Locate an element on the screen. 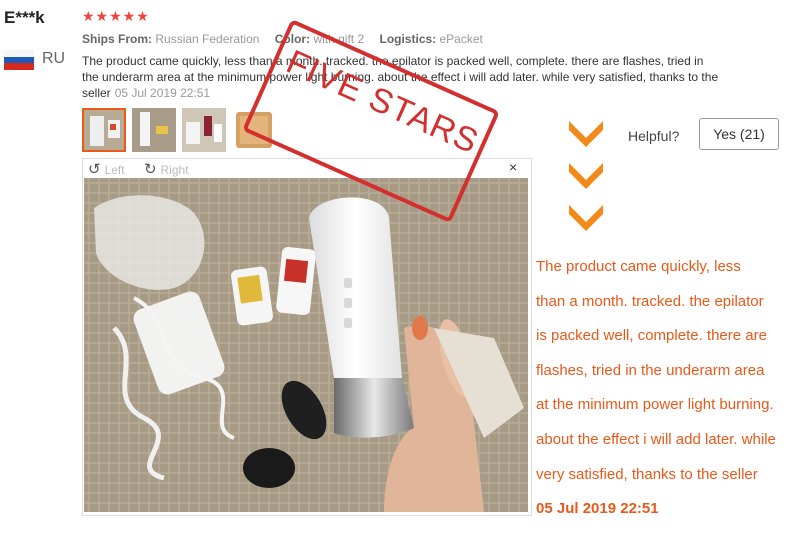 This screenshot has height=538, width=790. yes-helpful-button: Yes (21) is located at coordinates (739, 134).